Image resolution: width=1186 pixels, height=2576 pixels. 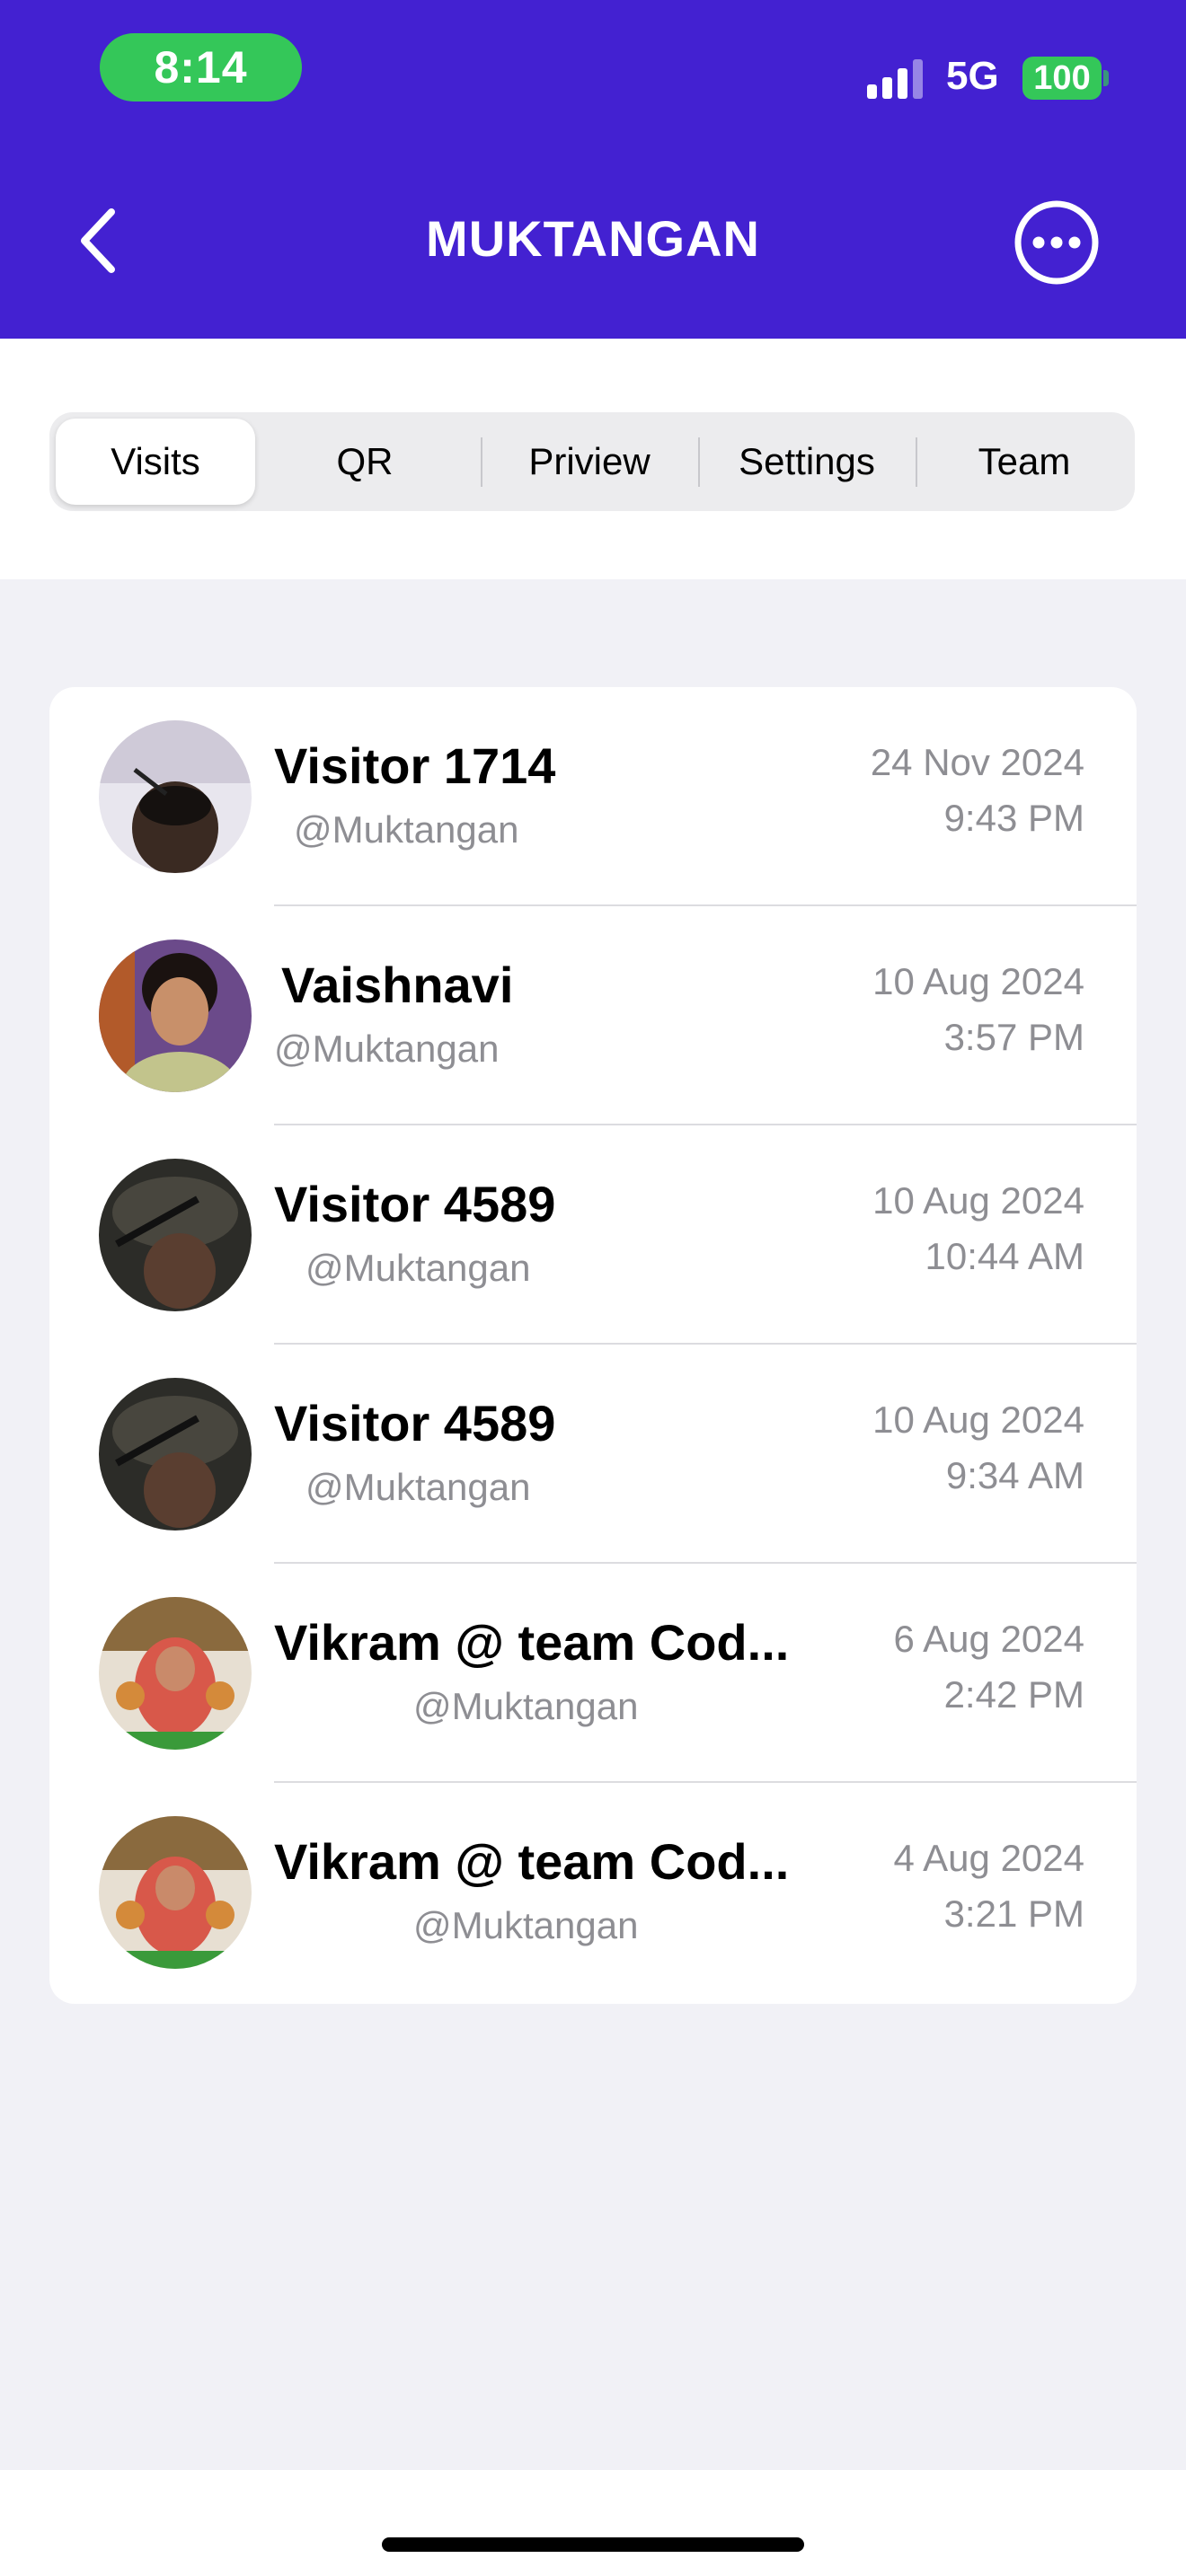 I want to click on tab-settings: Settings, so click(x=807, y=461).